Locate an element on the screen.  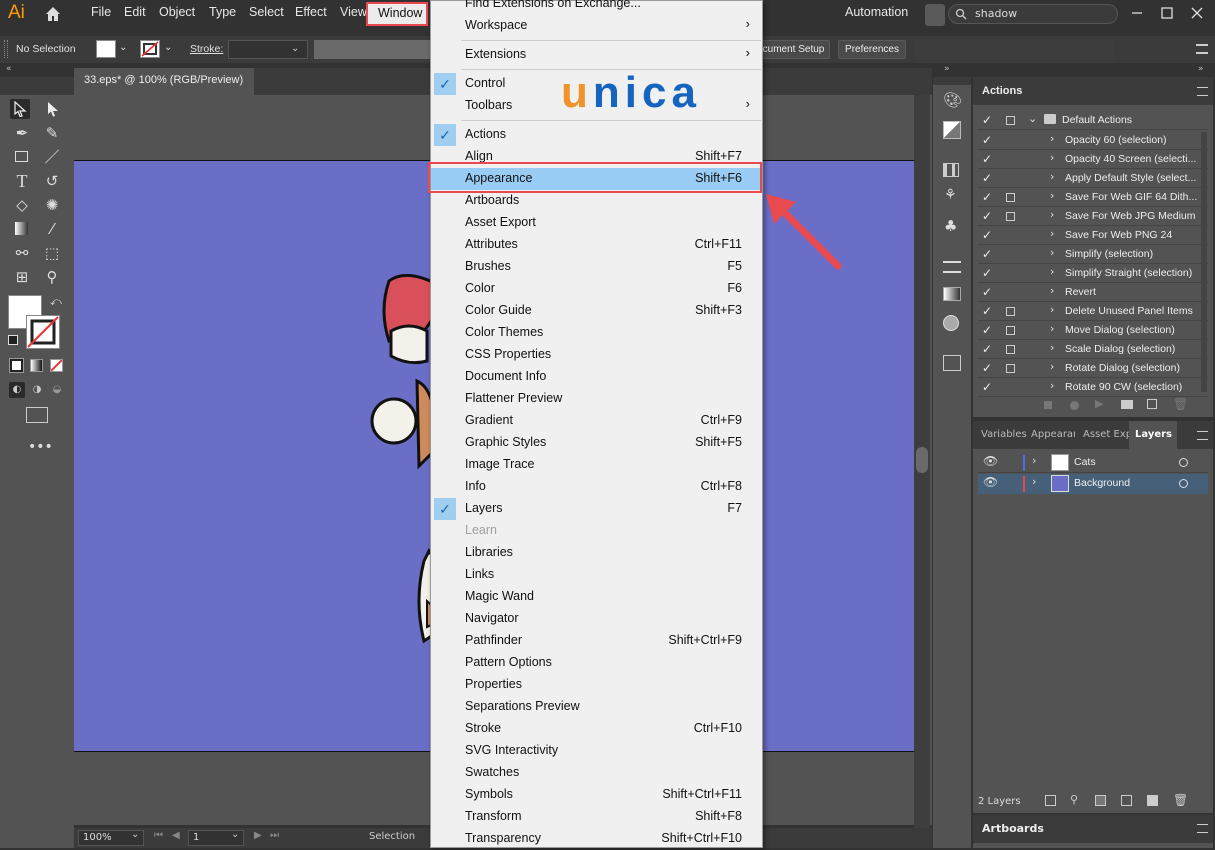
menu-item-color-guide: Color Guide Shift+F3 is located at coordinates (596, 311).